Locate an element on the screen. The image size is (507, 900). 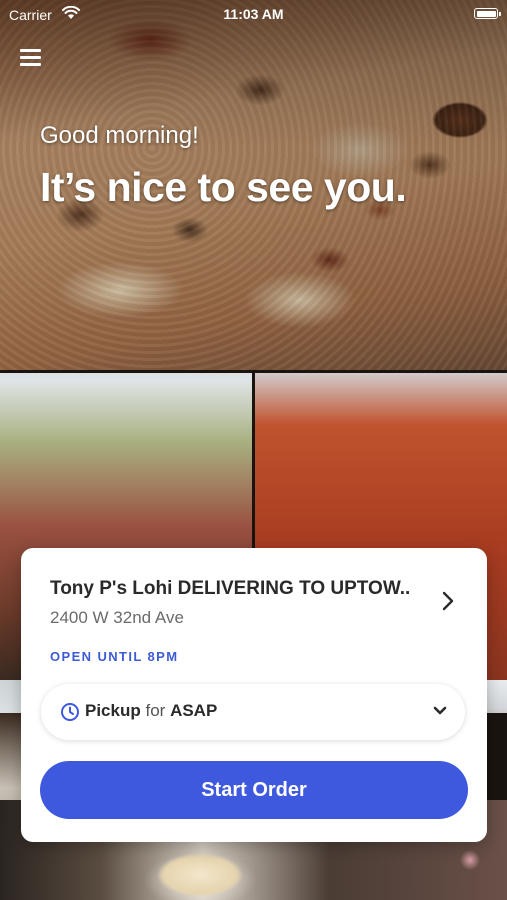
store-address: 2400 W 32nd Ave is located at coordinates (117, 617).